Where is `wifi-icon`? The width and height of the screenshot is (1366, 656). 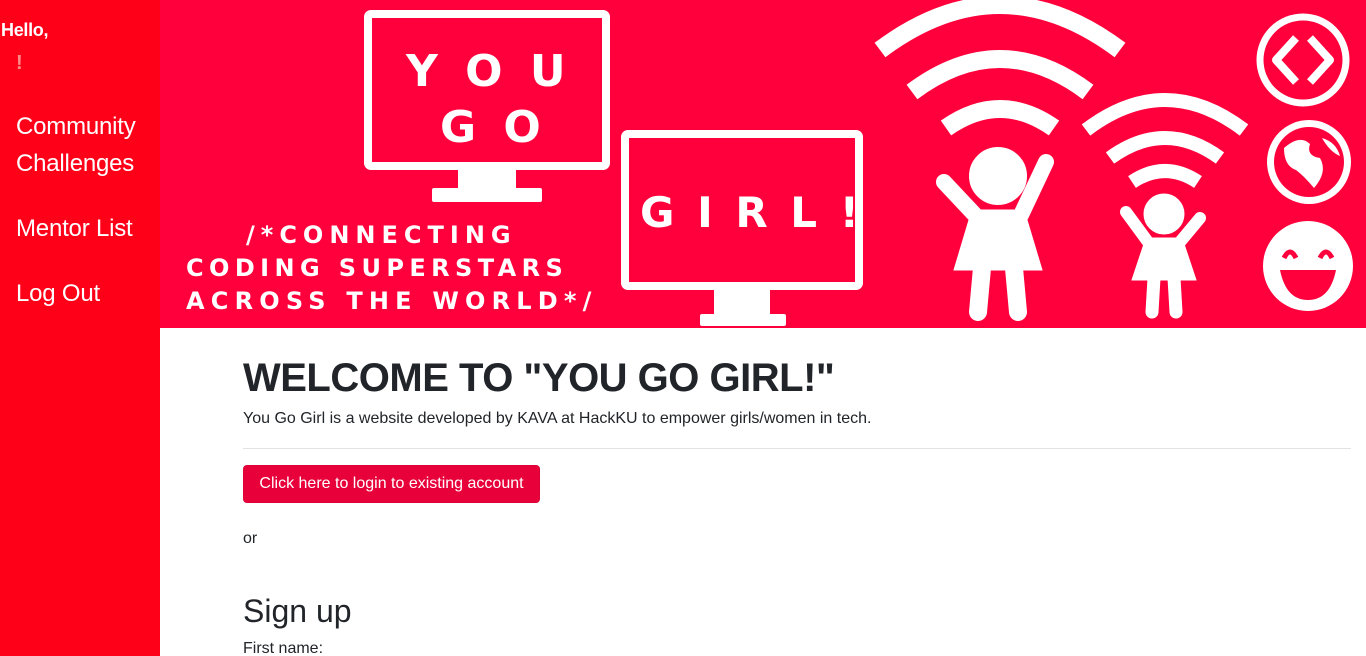 wifi-icon is located at coordinates (1000, 68).